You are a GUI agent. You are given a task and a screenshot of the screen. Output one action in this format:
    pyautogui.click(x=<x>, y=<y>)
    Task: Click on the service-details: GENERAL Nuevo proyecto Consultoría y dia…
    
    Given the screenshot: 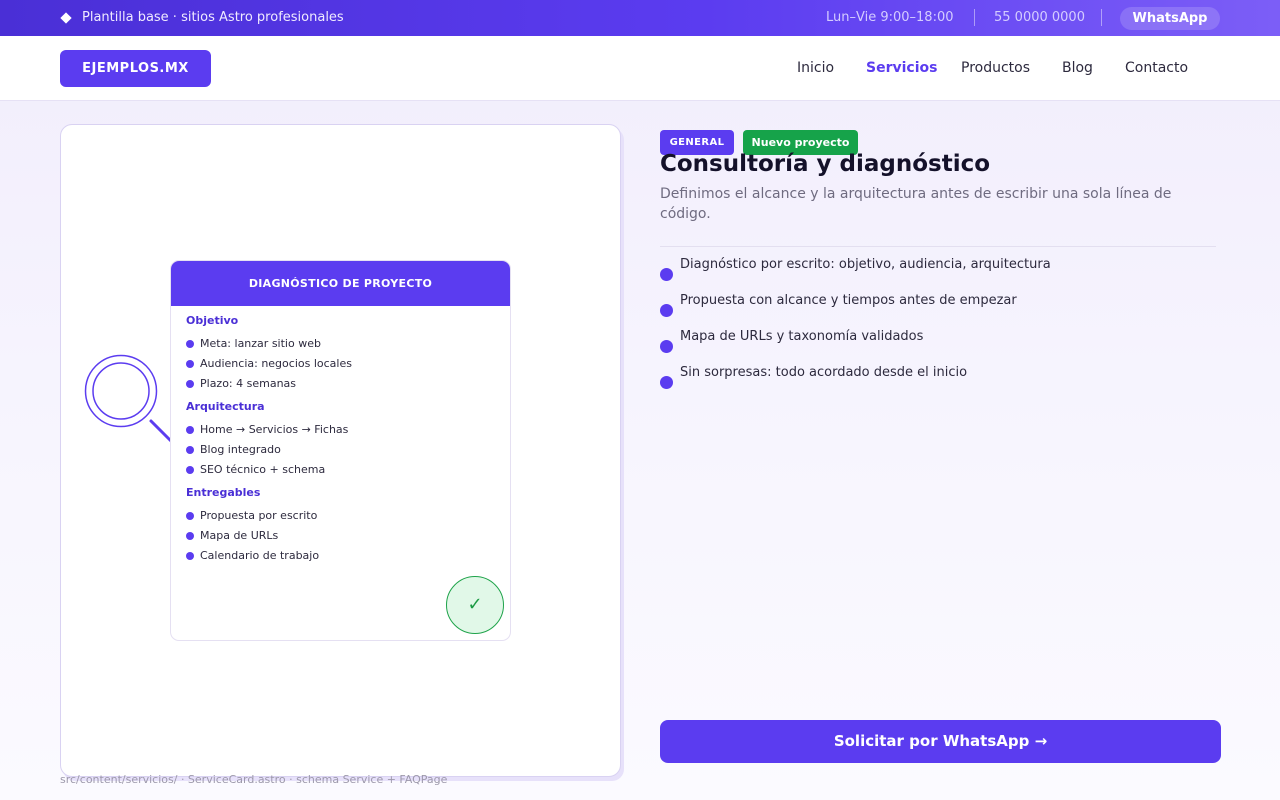 What is the action you would take?
    pyautogui.click(x=940, y=259)
    